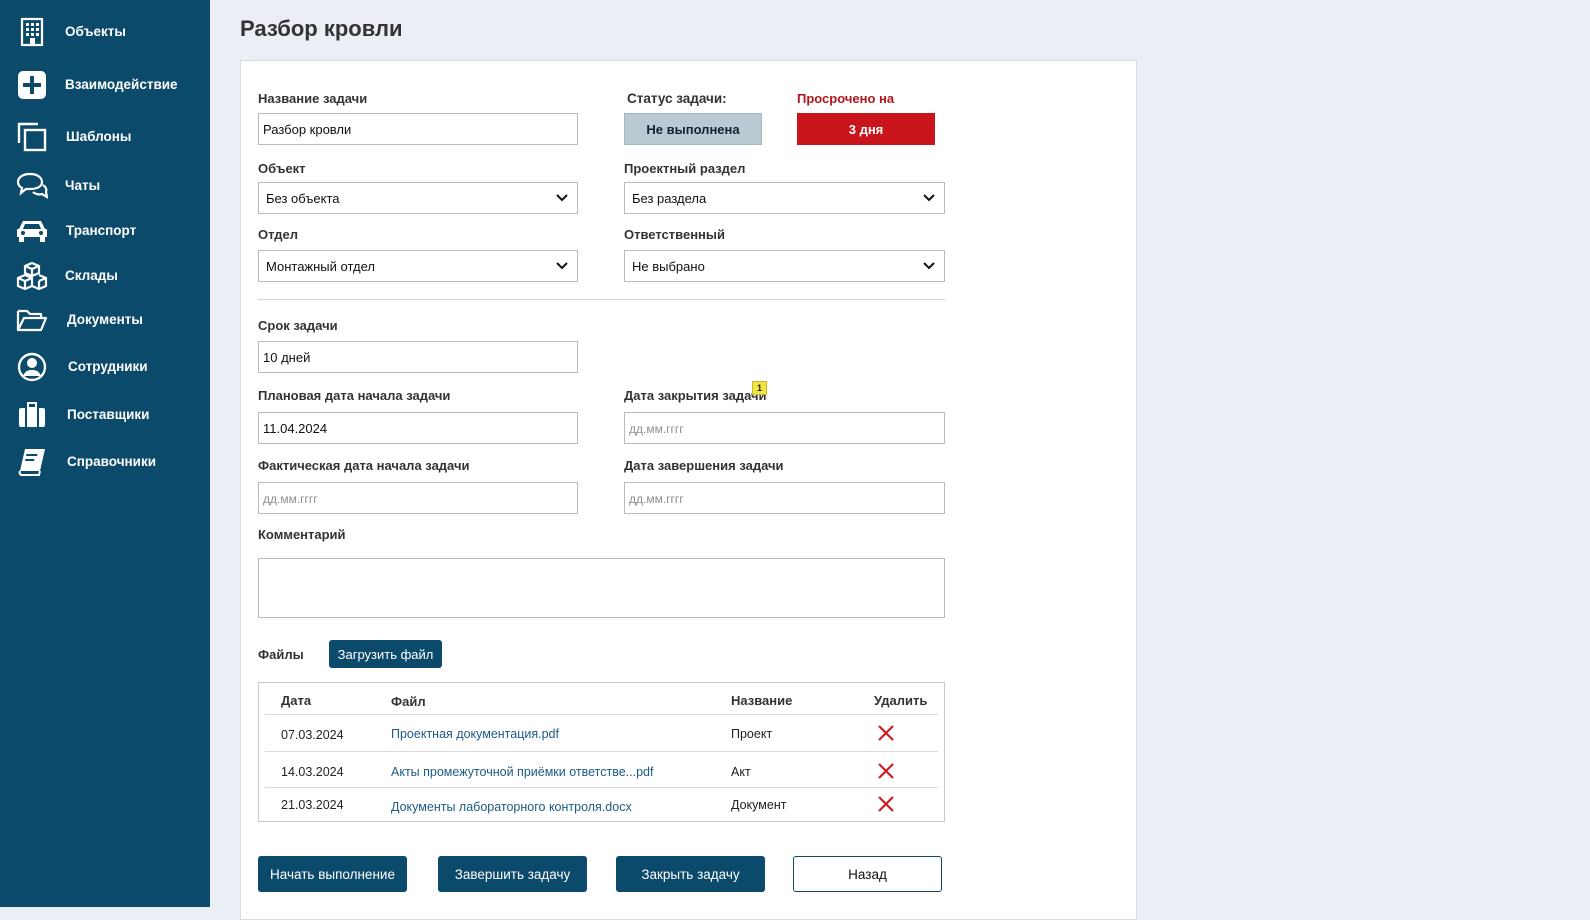 The height and width of the screenshot is (920, 1590). What do you see at coordinates (408, 701) in the screenshot?
I see `column-header-file: Файл` at bounding box center [408, 701].